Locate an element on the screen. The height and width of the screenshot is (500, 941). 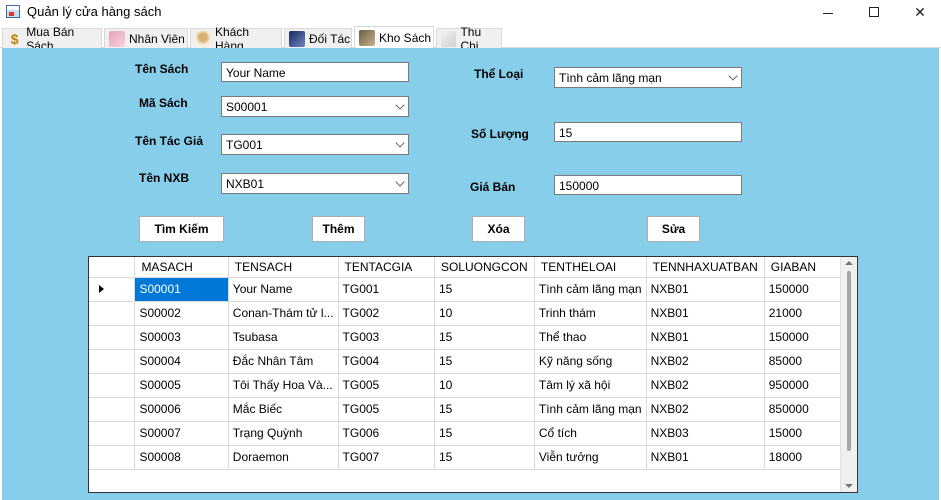
table-cell: S00006 is located at coordinates (181, 409).